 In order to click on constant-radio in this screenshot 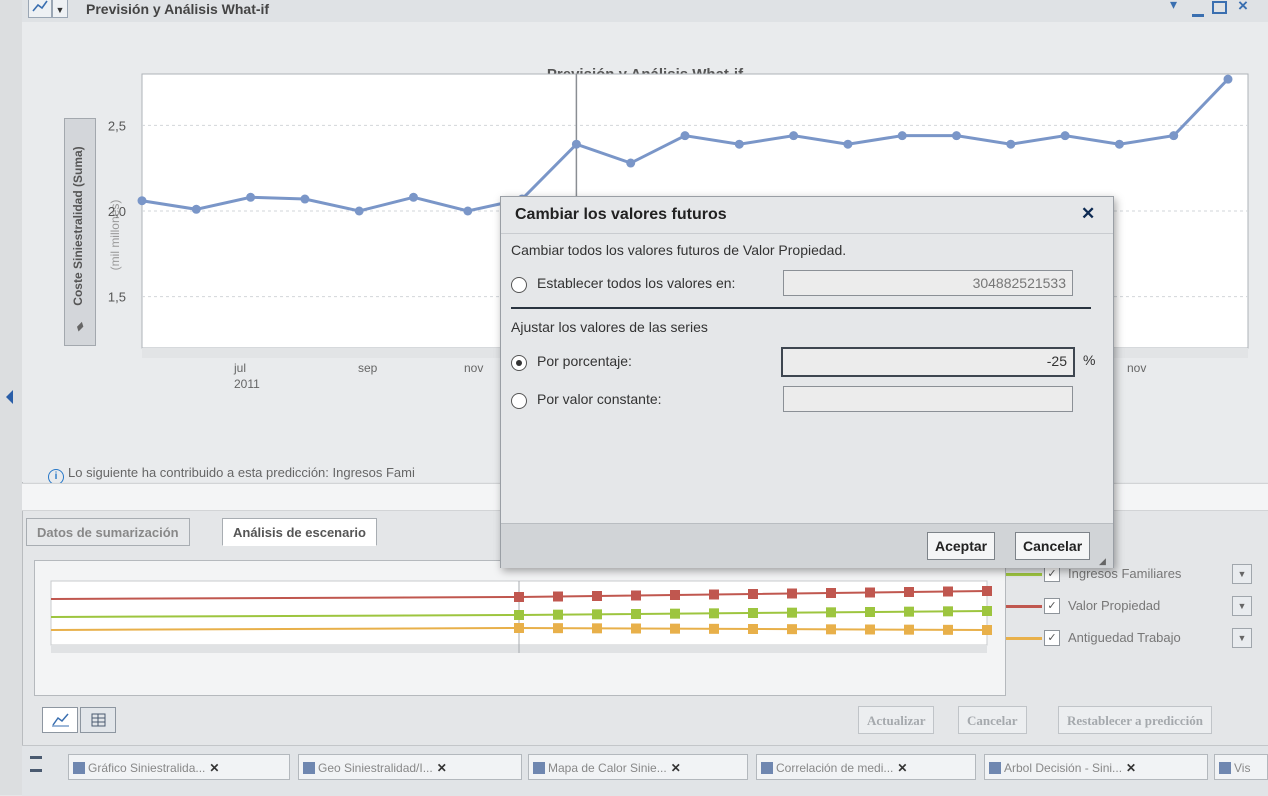, I will do `click(519, 401)`.